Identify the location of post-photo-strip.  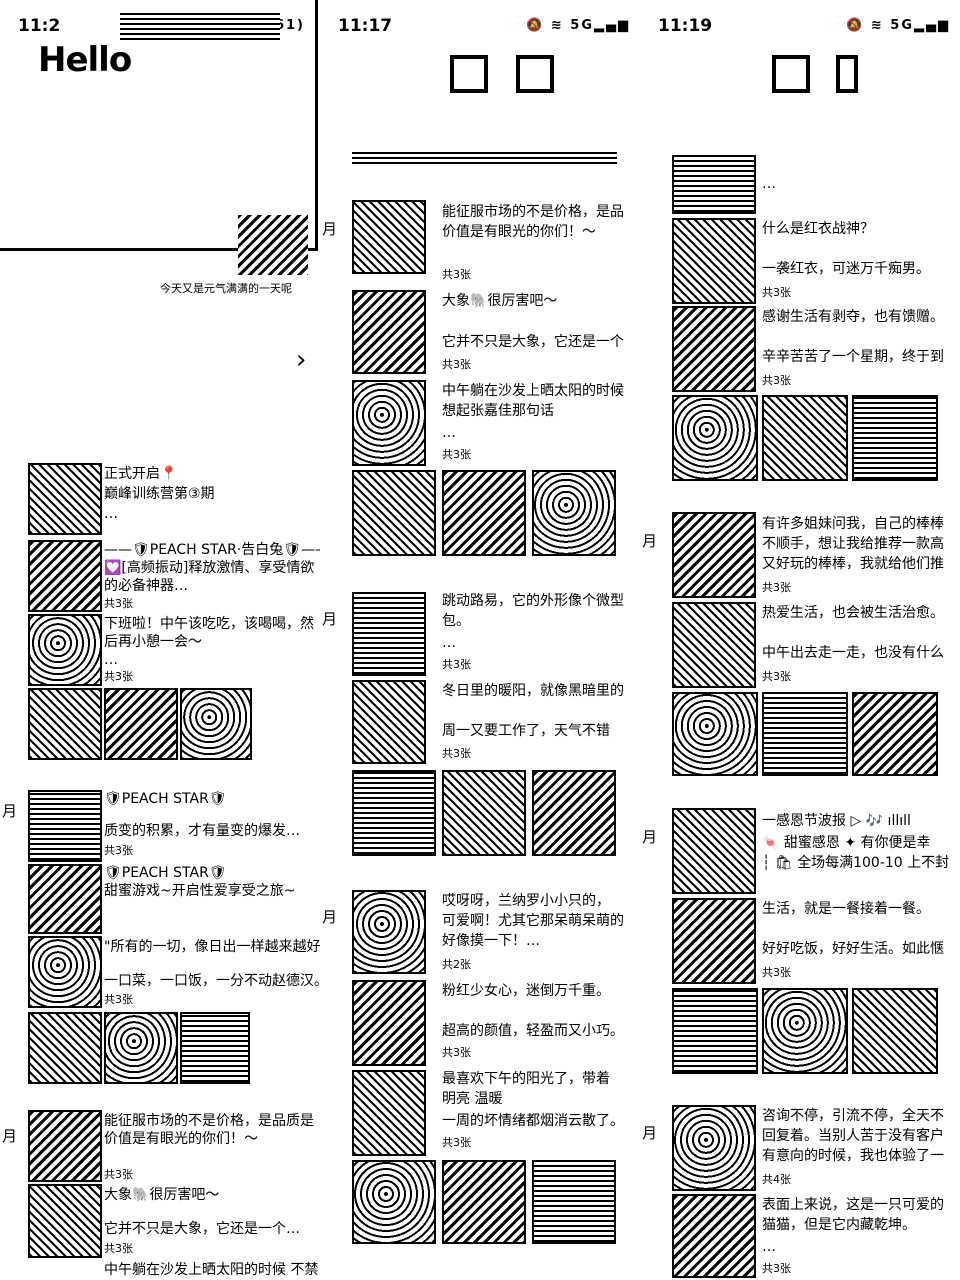
(484, 157).